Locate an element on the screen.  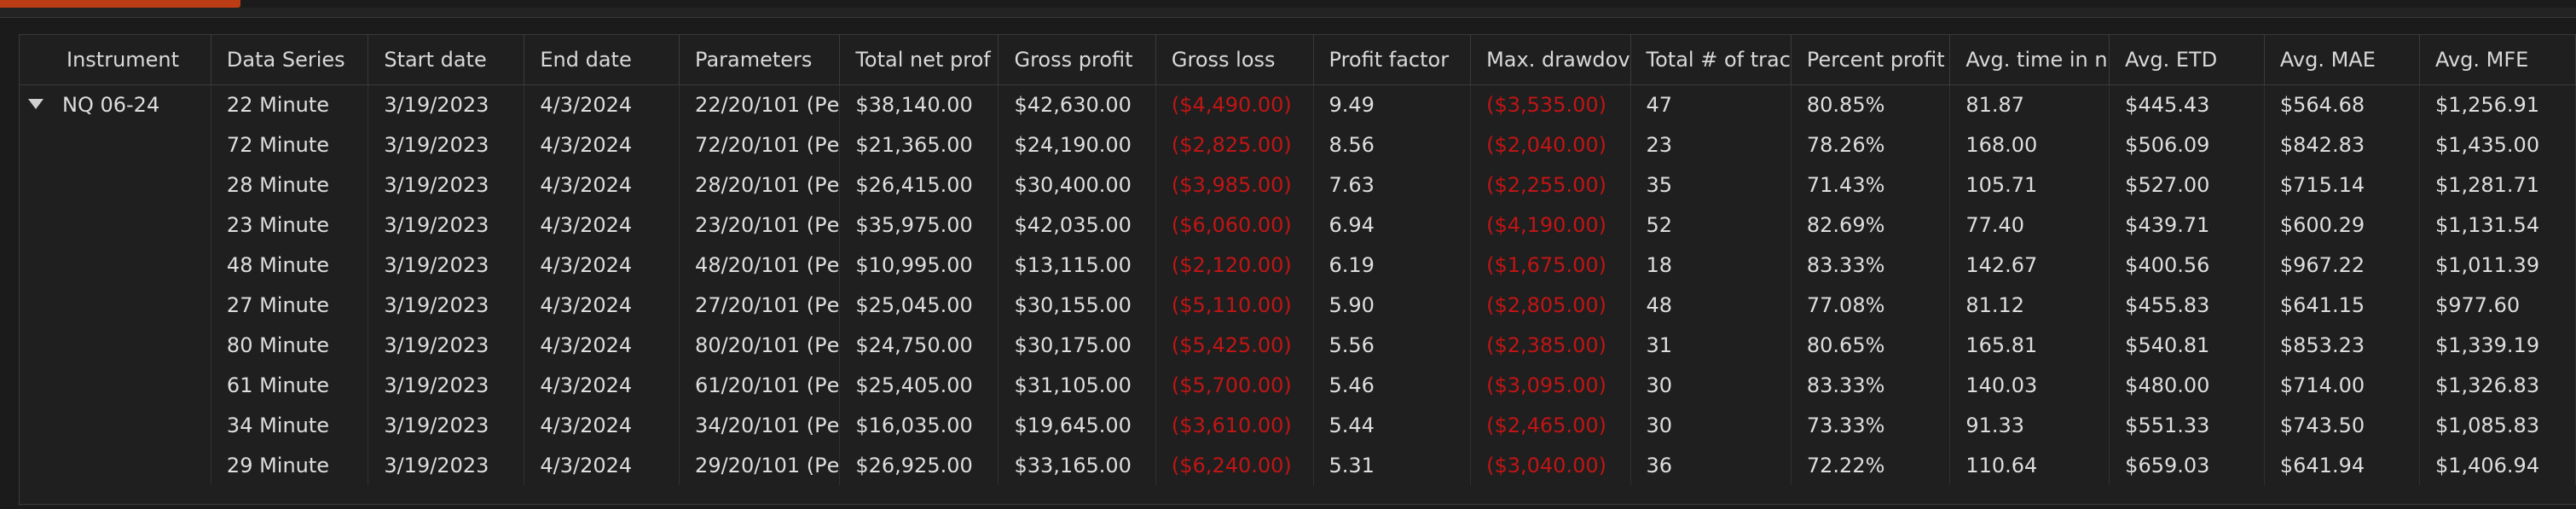
table-cell: 165.81 is located at coordinates (2030, 345).